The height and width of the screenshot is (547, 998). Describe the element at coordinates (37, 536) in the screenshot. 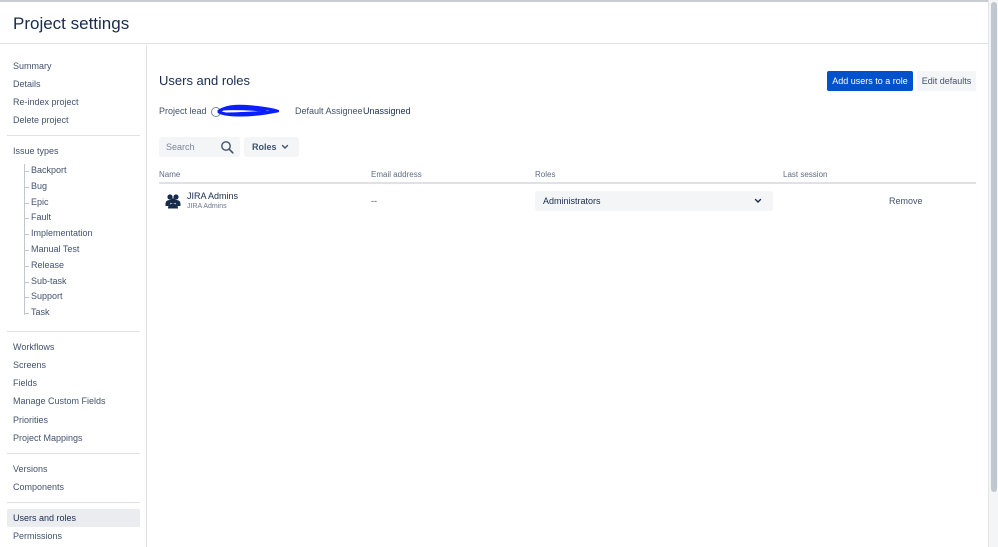

I see `sidebar-item-permissions: Permissions` at that location.